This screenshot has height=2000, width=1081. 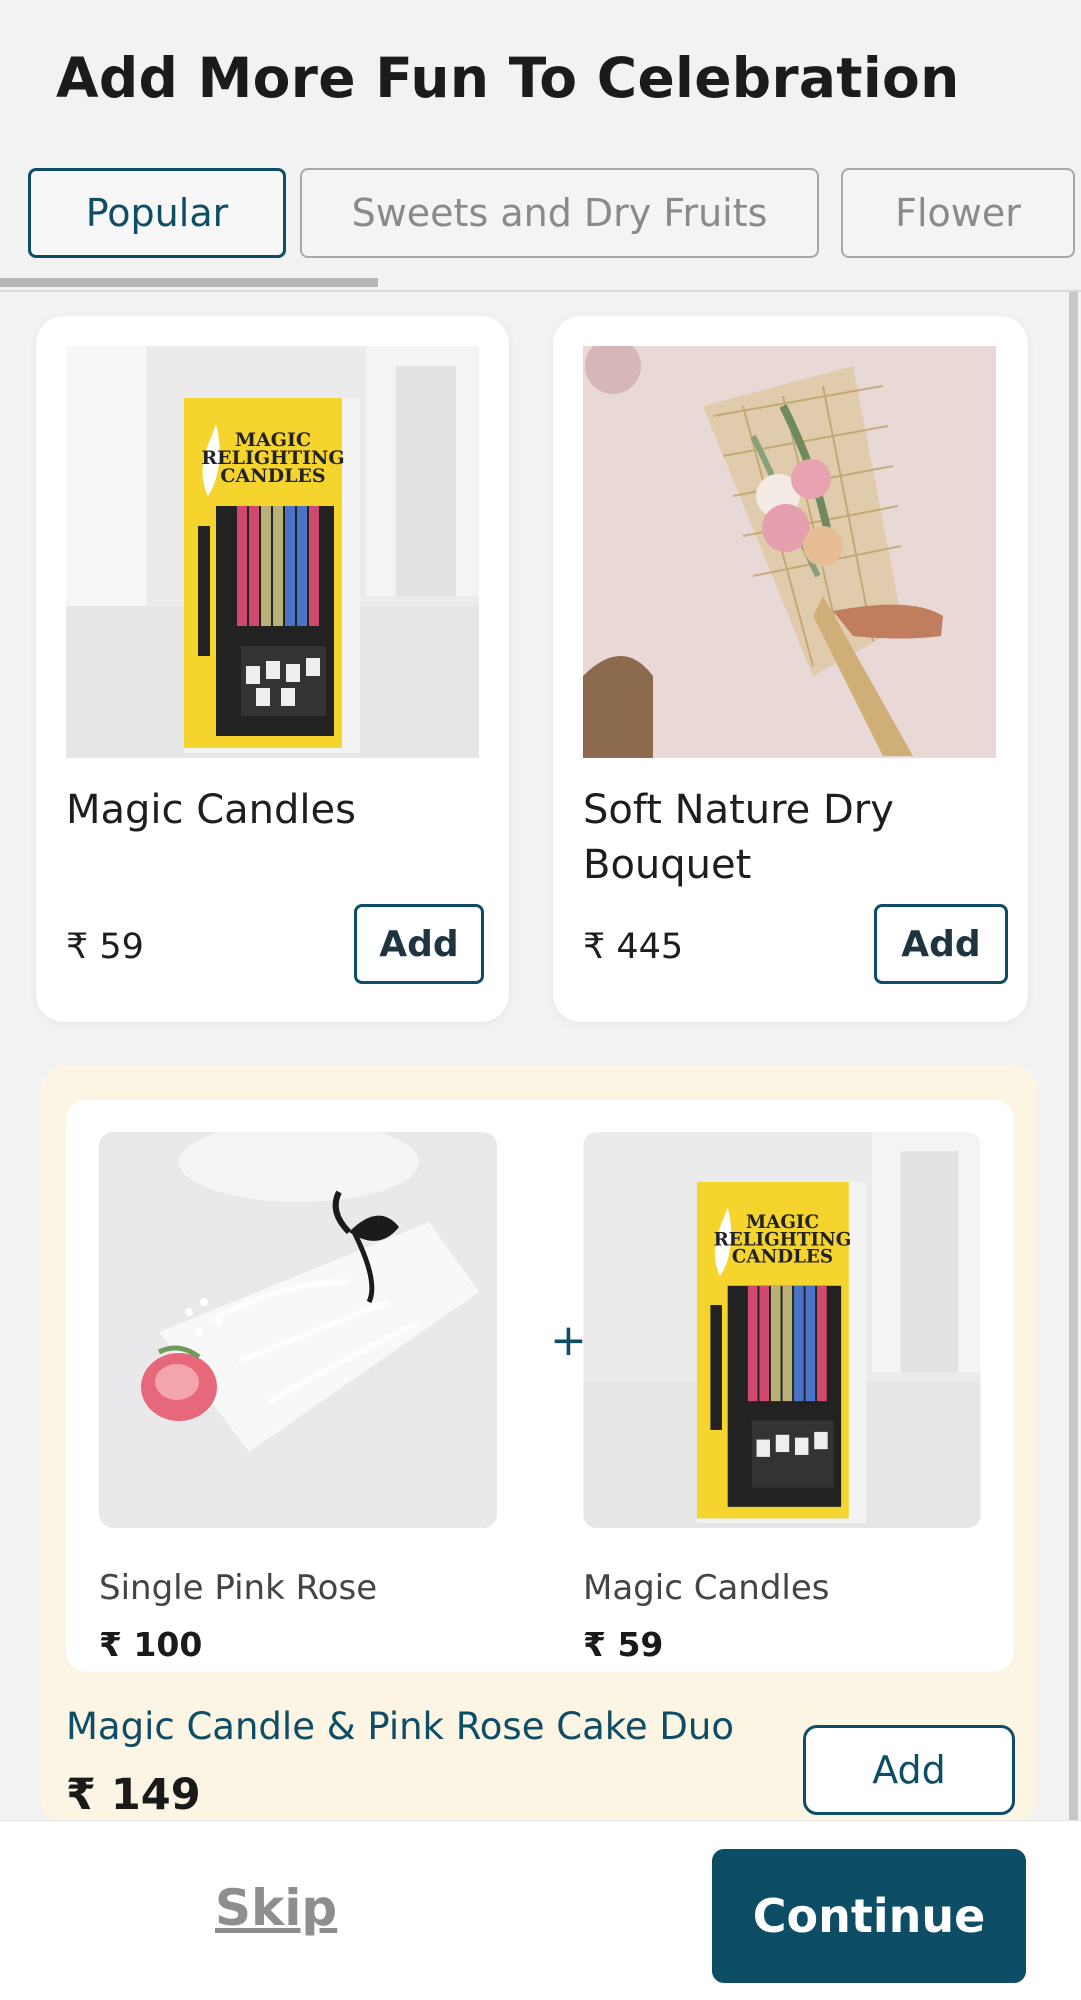 I want to click on pink-rose-illustration, so click(x=298, y=1330).